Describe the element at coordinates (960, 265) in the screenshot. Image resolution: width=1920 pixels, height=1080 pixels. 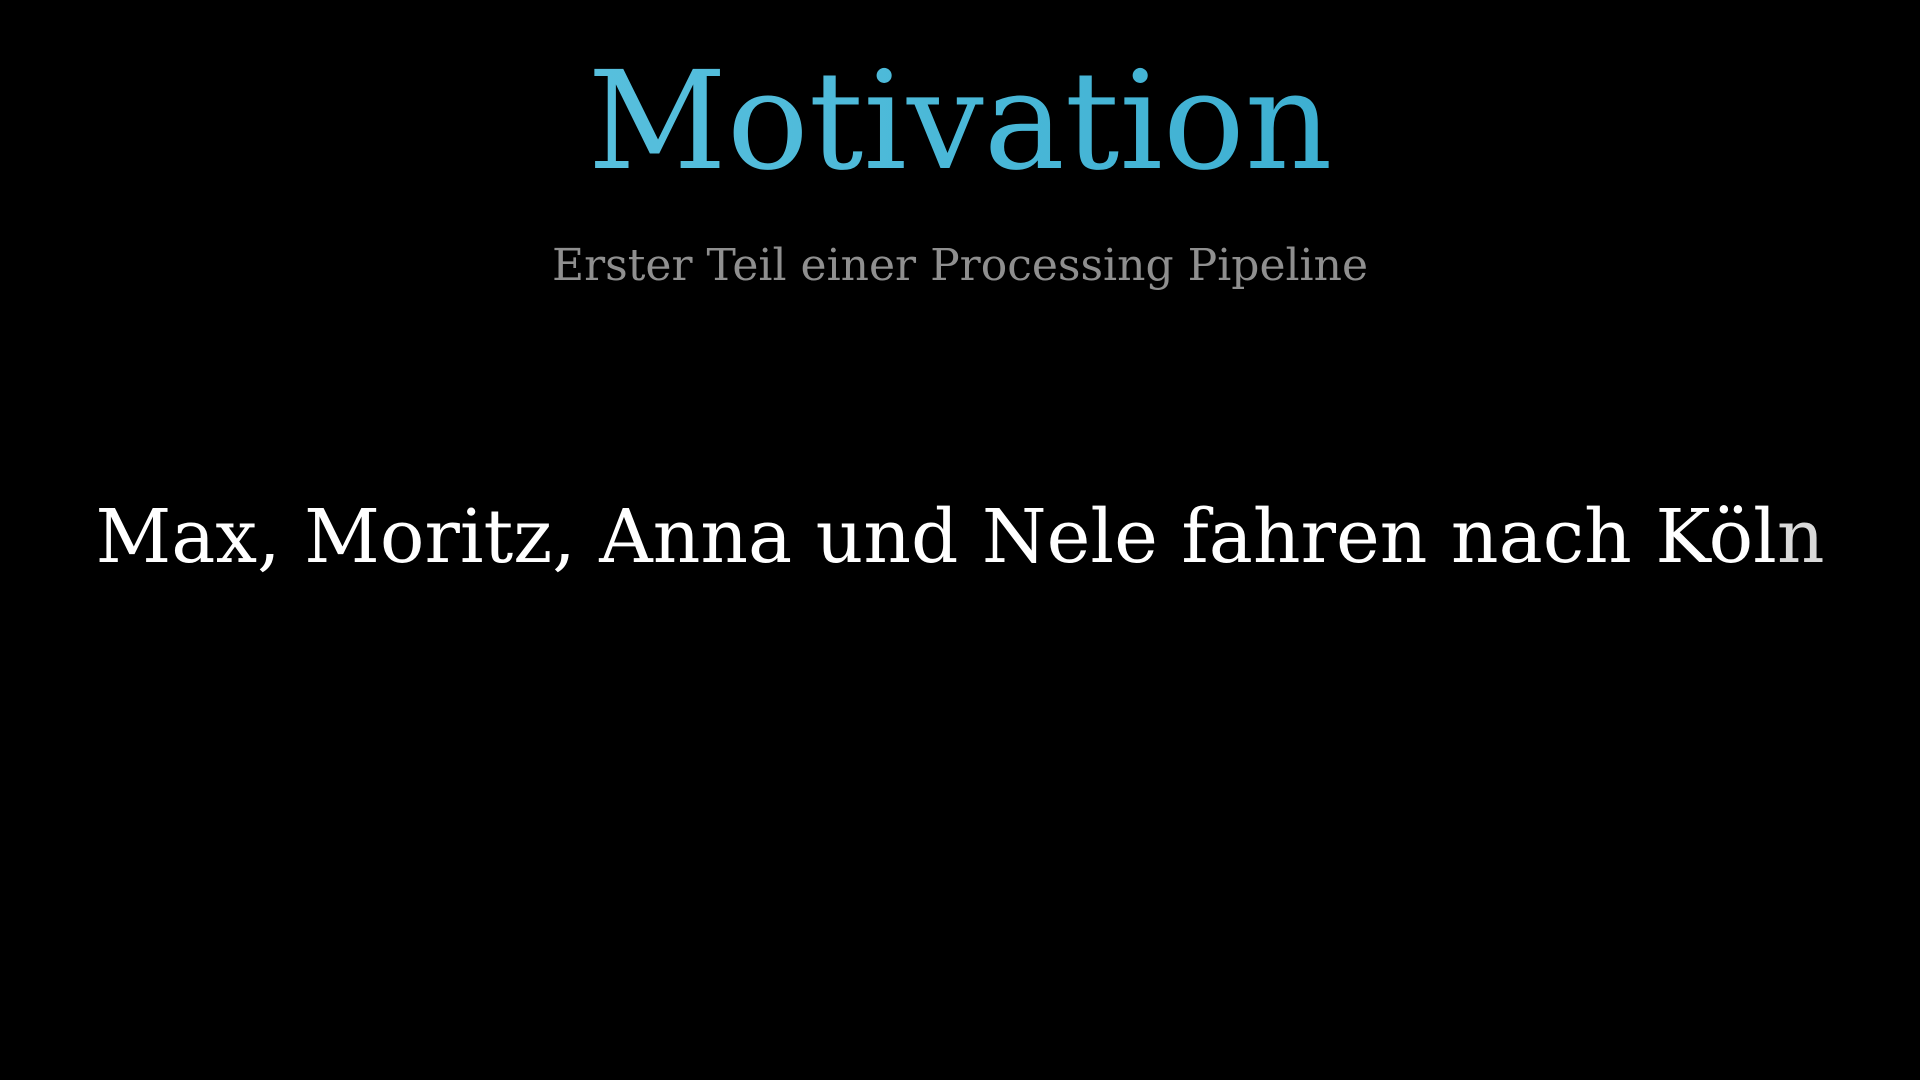
I see `slide-subtitle: Erster Teil einer Processing Pipeline` at that location.